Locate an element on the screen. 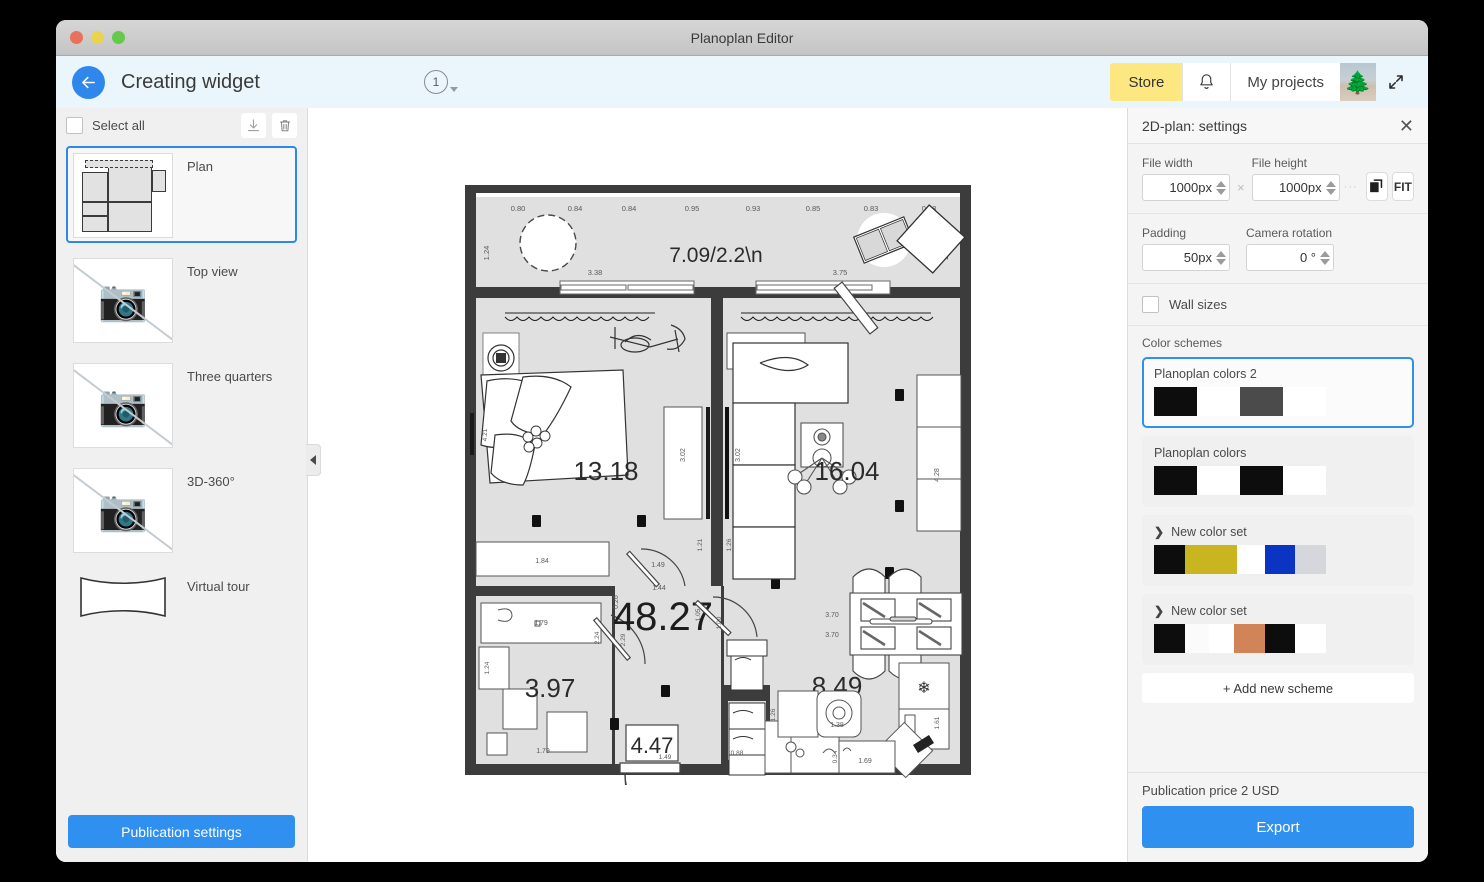  sidebar-item-plan: Plan is located at coordinates (181, 194).